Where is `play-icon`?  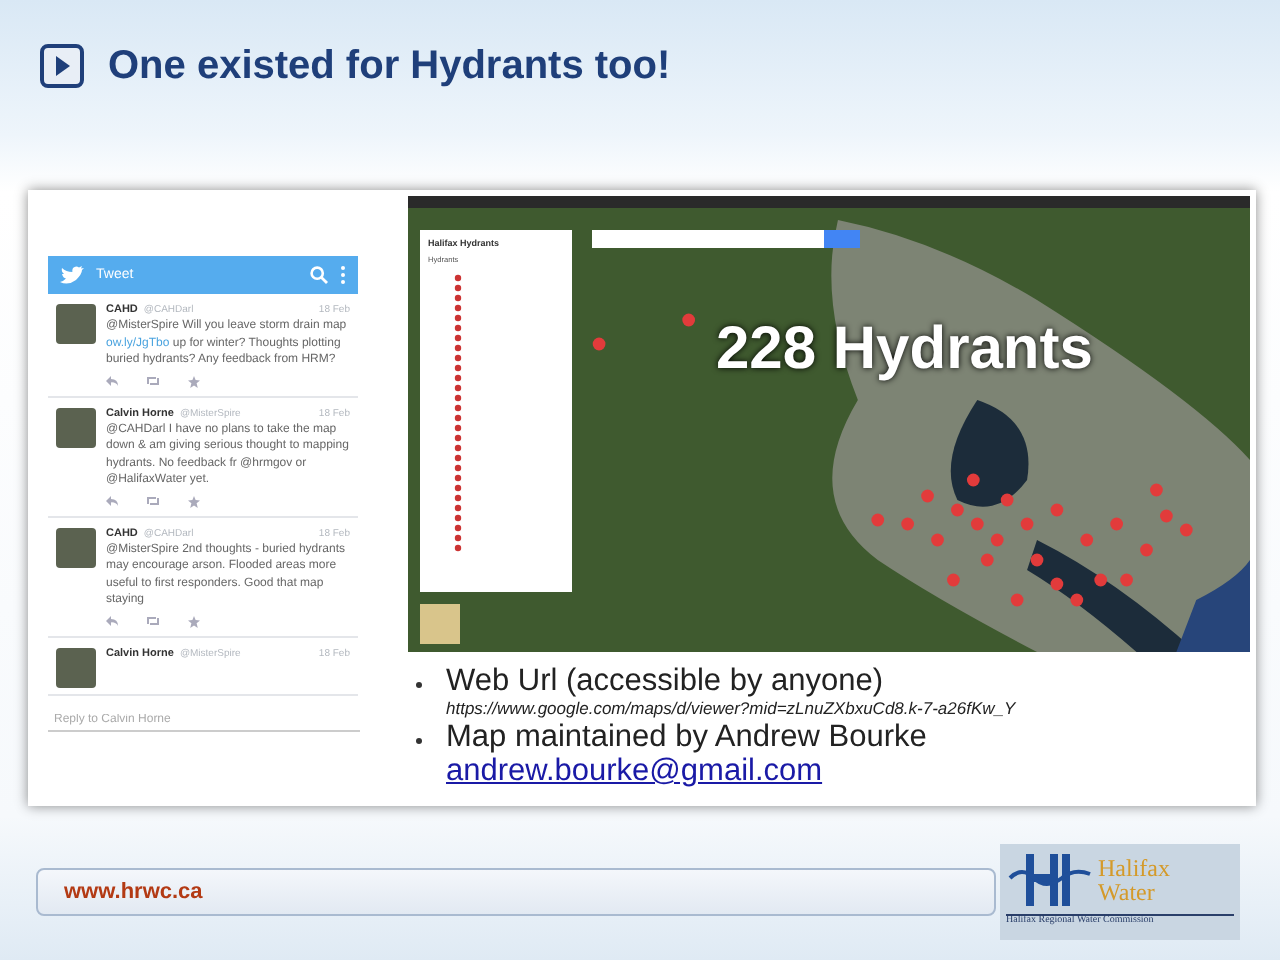 play-icon is located at coordinates (62, 66).